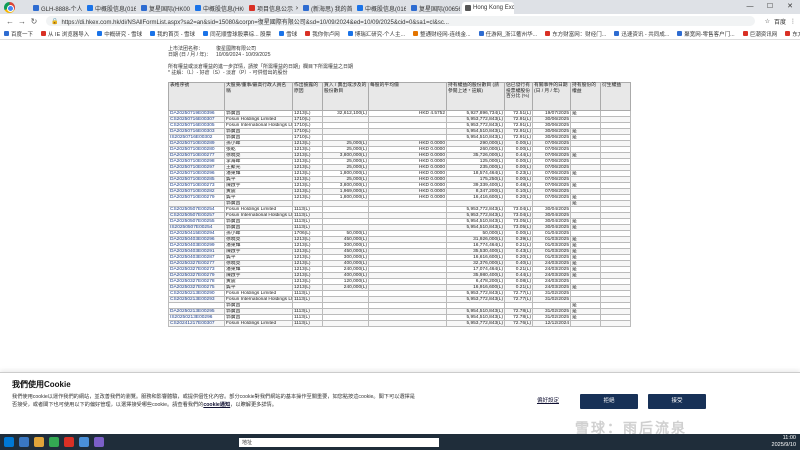 This screenshot has width=800, height=450. Describe the element at coordinates (84, 442) in the screenshot. I see `word-icon` at that location.